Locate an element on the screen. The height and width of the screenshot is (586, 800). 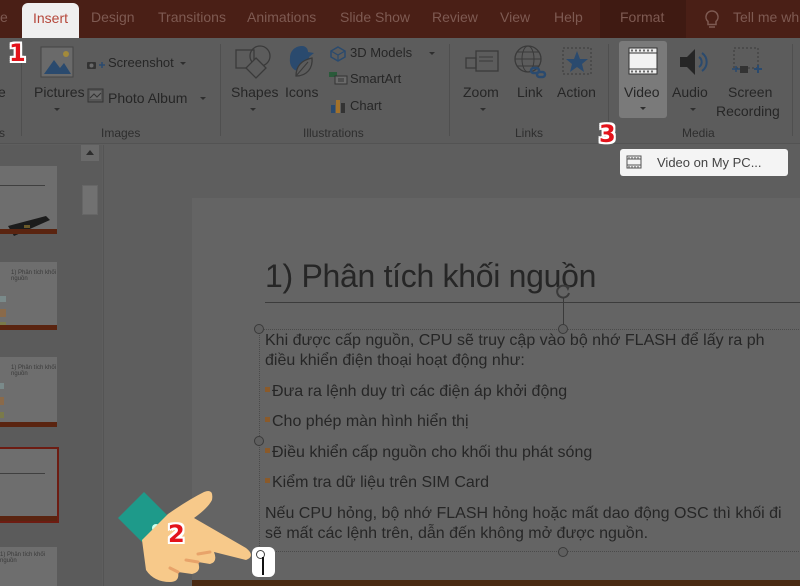
slide-footer-bar is located at coordinates (496, 583).